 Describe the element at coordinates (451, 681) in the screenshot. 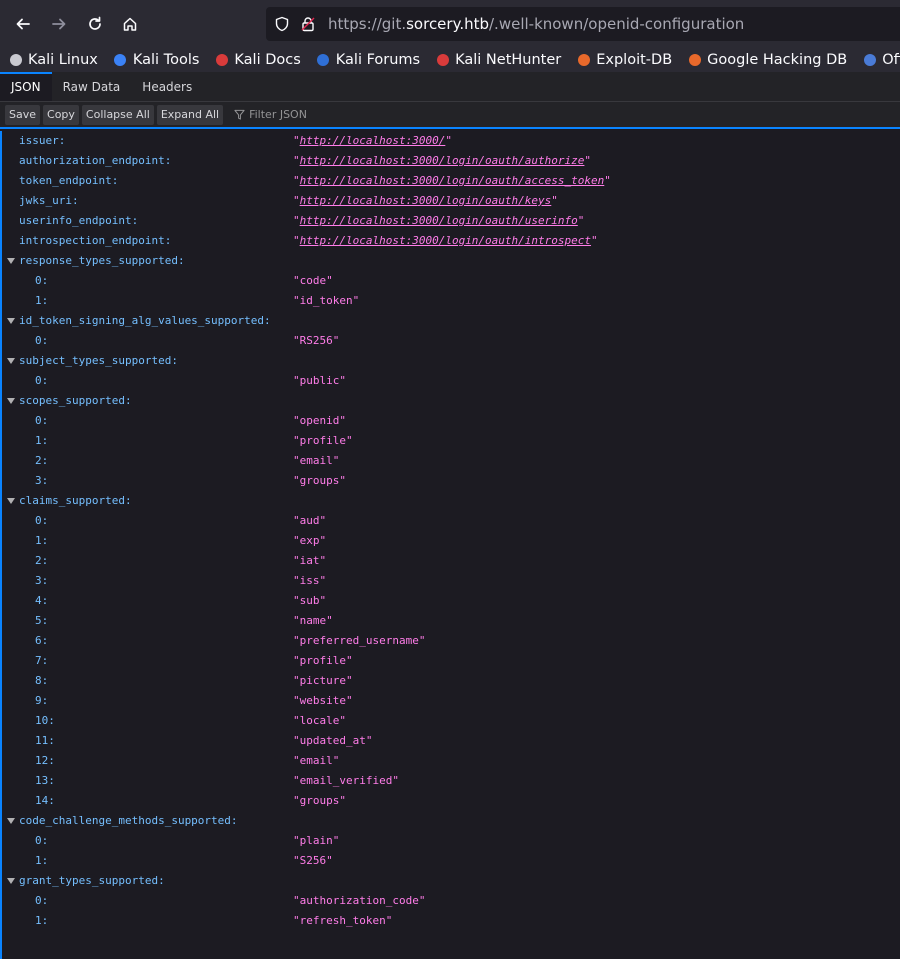

I see `json-row: 8: "picture"` at that location.